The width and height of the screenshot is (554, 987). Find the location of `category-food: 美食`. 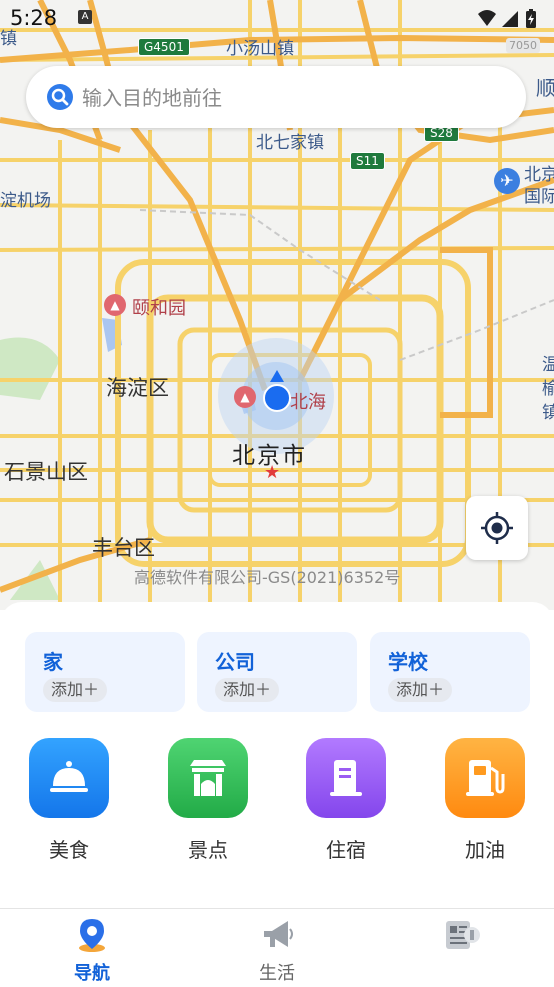

category-food: 美食 is located at coordinates (69, 800).